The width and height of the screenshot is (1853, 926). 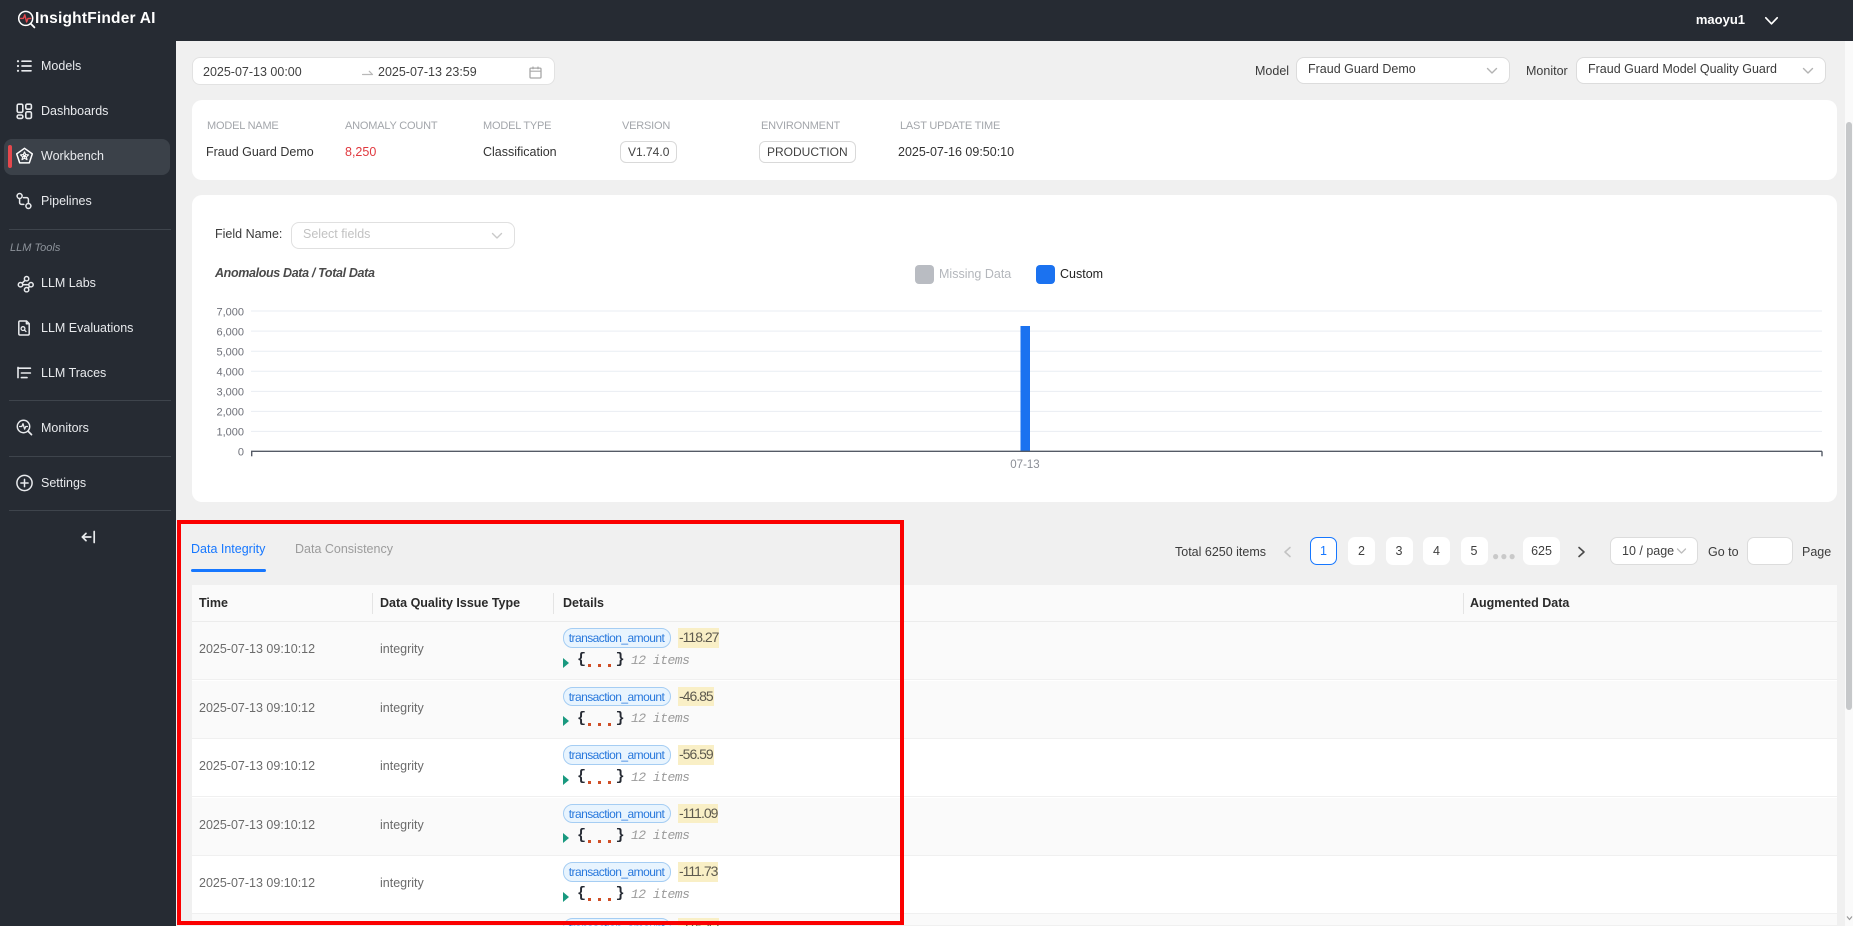 I want to click on svg-text: 2,000, so click(x=230, y=413).